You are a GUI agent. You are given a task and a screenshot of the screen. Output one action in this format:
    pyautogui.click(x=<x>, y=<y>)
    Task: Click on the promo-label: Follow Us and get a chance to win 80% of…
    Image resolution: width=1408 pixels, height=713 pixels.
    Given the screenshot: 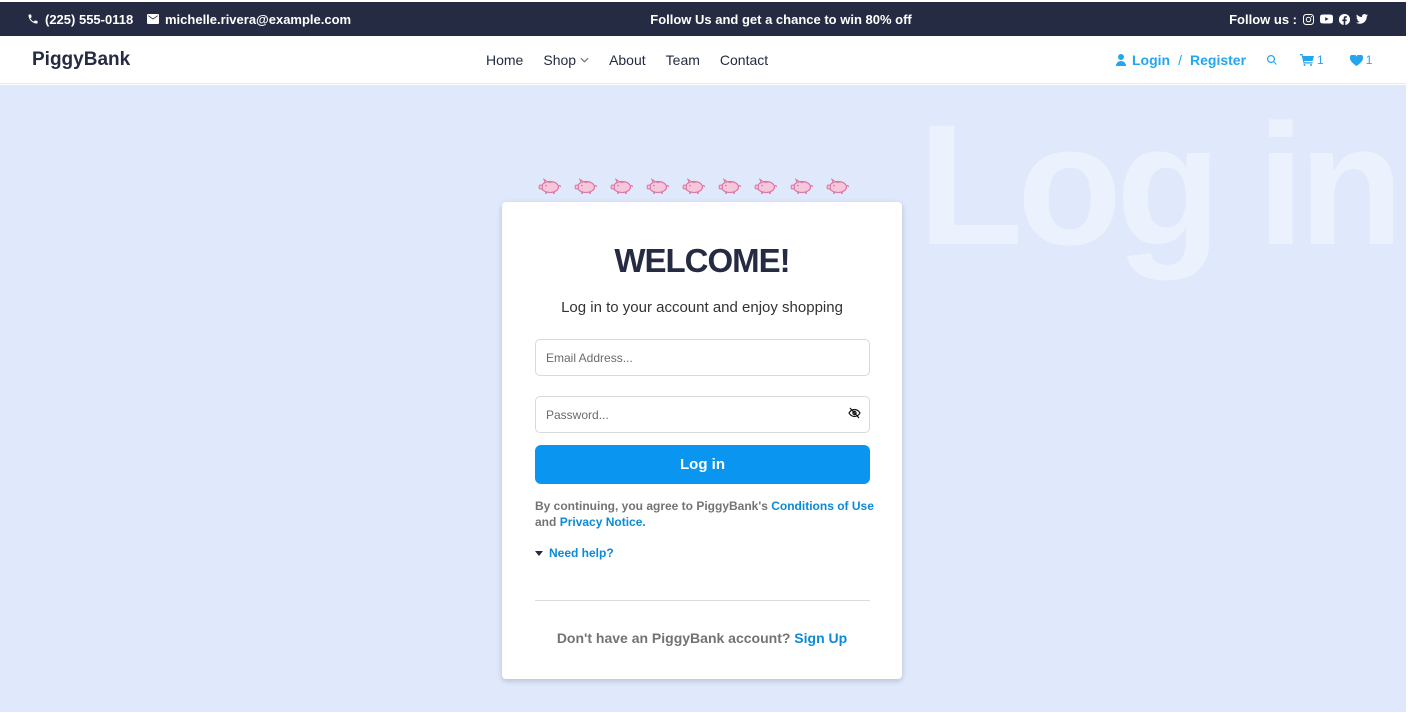 What is the action you would take?
    pyautogui.click(x=781, y=19)
    